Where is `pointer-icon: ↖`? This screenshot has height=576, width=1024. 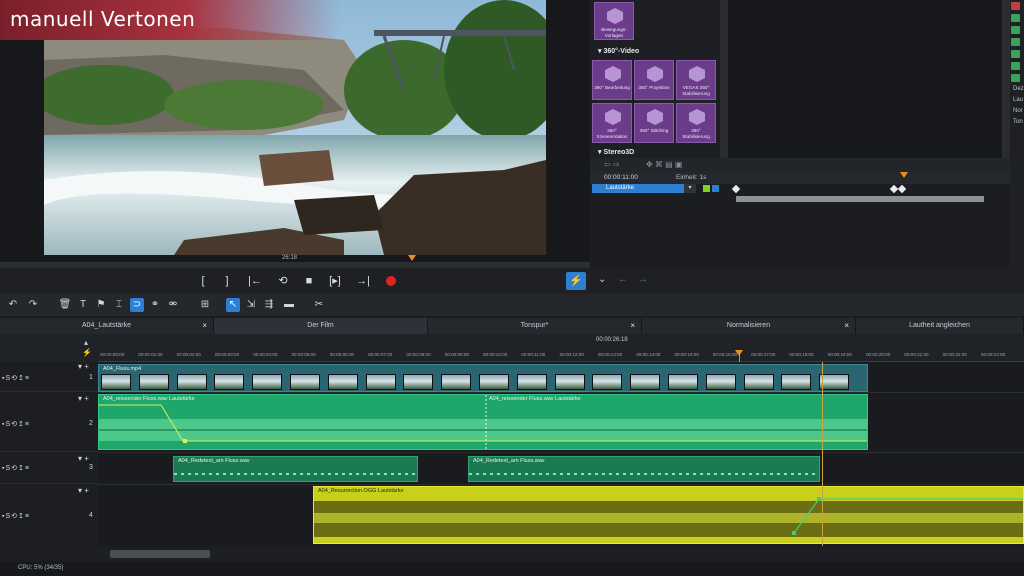 pointer-icon: ↖ is located at coordinates (233, 305).